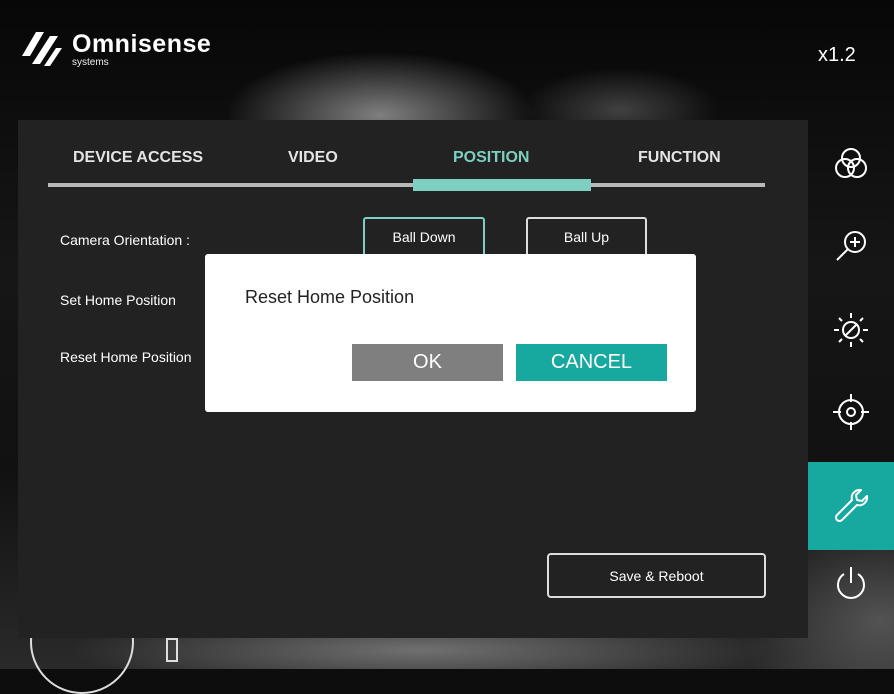 The width and height of the screenshot is (894, 694). I want to click on brand-logo: Omnisense systems, so click(114, 50).